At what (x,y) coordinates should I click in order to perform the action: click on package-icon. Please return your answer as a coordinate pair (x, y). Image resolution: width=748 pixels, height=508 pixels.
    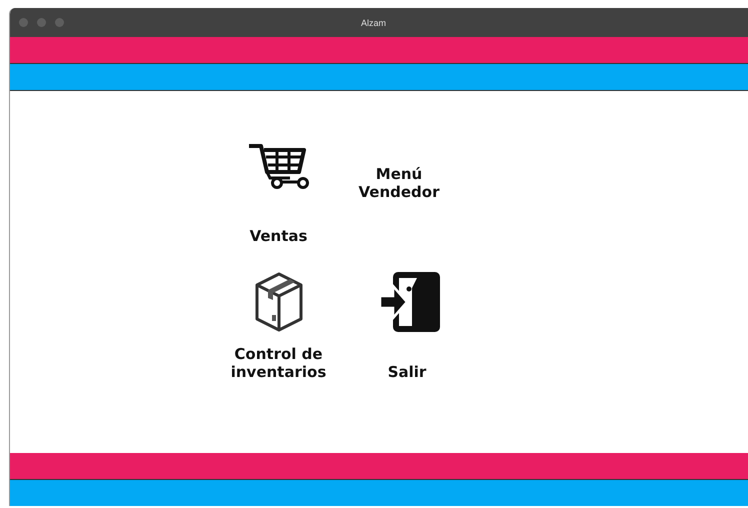
    Looking at the image, I should click on (279, 302).